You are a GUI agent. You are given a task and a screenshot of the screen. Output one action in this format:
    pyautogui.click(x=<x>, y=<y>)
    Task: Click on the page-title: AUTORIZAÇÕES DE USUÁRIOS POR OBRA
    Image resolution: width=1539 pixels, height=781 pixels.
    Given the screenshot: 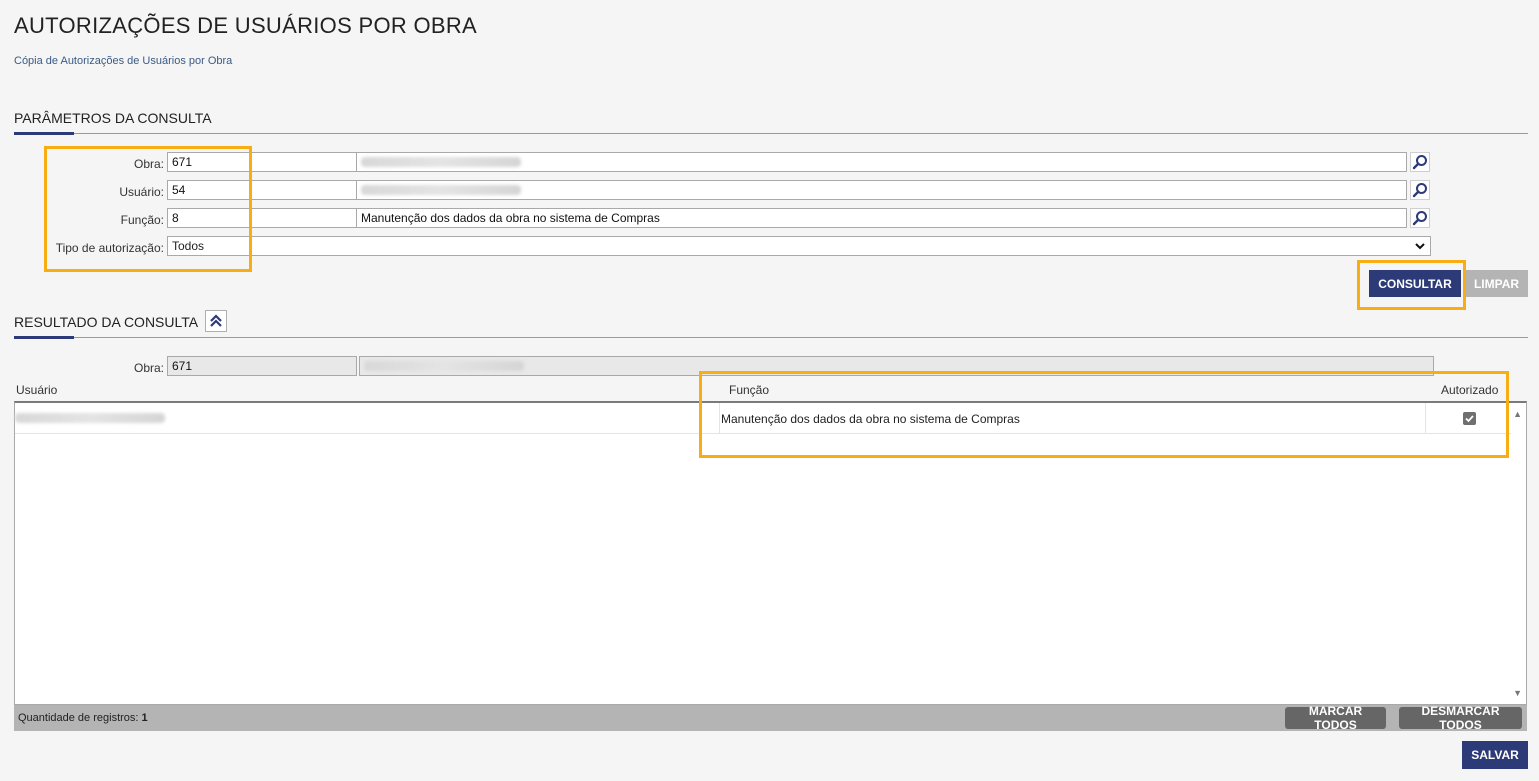 What is the action you would take?
    pyautogui.click(x=246, y=25)
    